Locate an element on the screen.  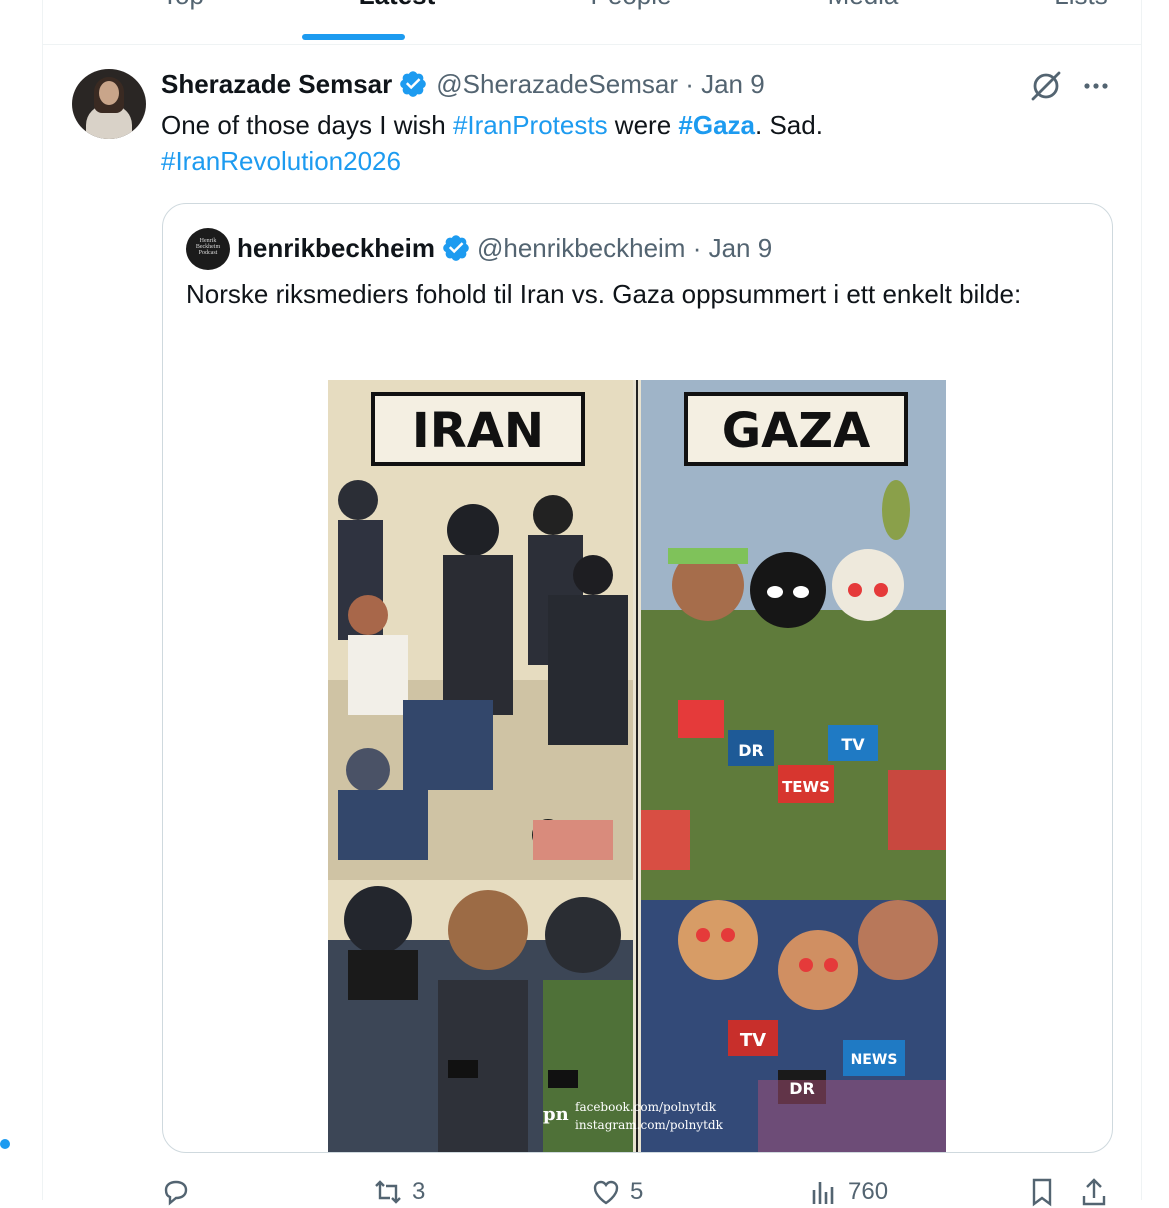
views-icon is located at coordinates (823, 1193).